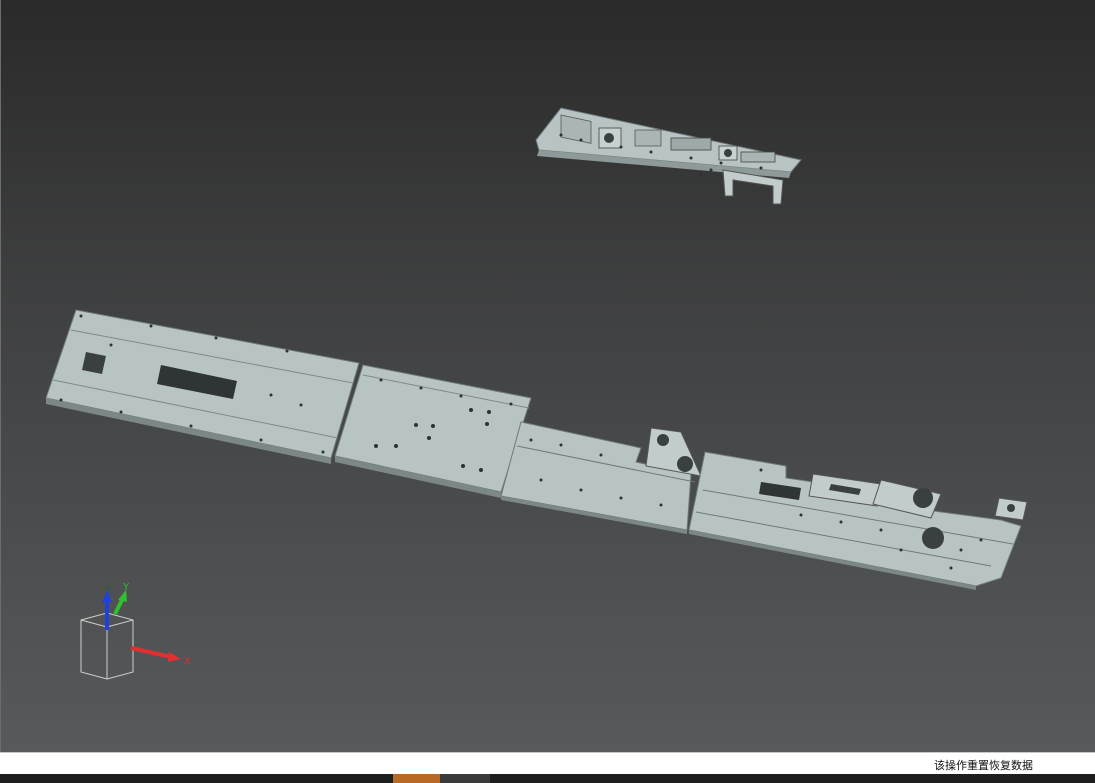 Image resolution: width=1095 pixels, height=783 pixels. Describe the element at coordinates (151, 652) in the screenshot. I see `x-axis-arrow` at that location.